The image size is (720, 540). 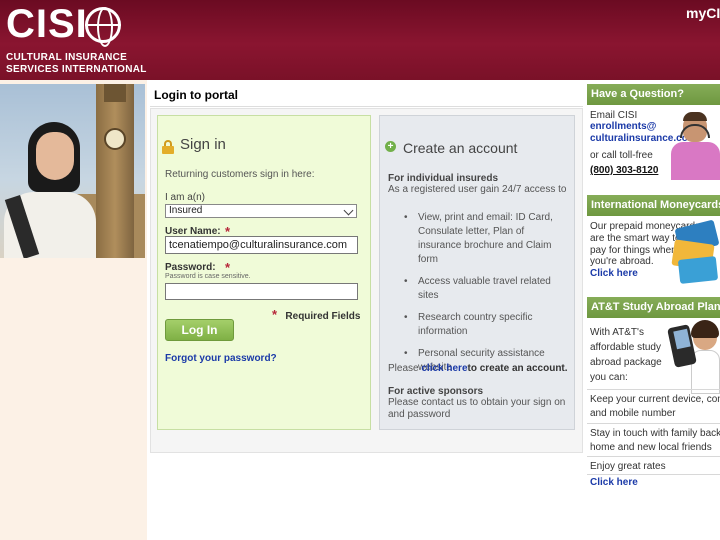 I want to click on cisi-logo: CISI, so click(x=47, y=24).